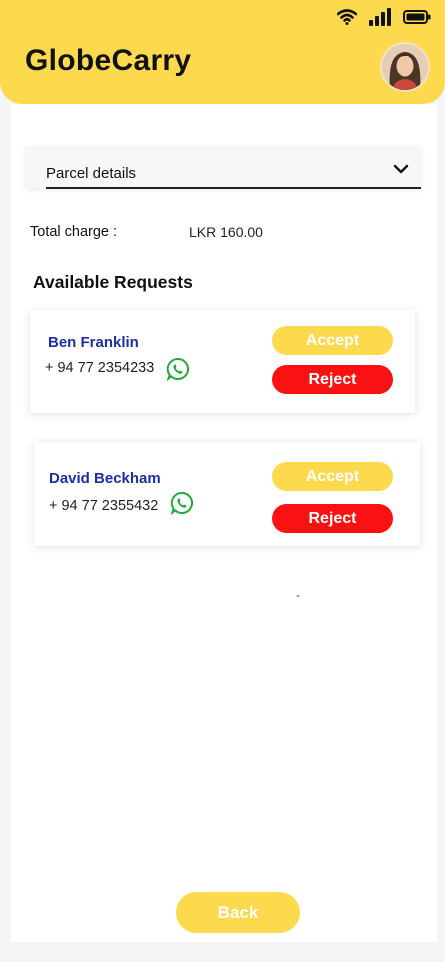 The height and width of the screenshot is (962, 445). What do you see at coordinates (223, 167) in the screenshot?
I see `parcel-details-dropdown: Parcel details` at bounding box center [223, 167].